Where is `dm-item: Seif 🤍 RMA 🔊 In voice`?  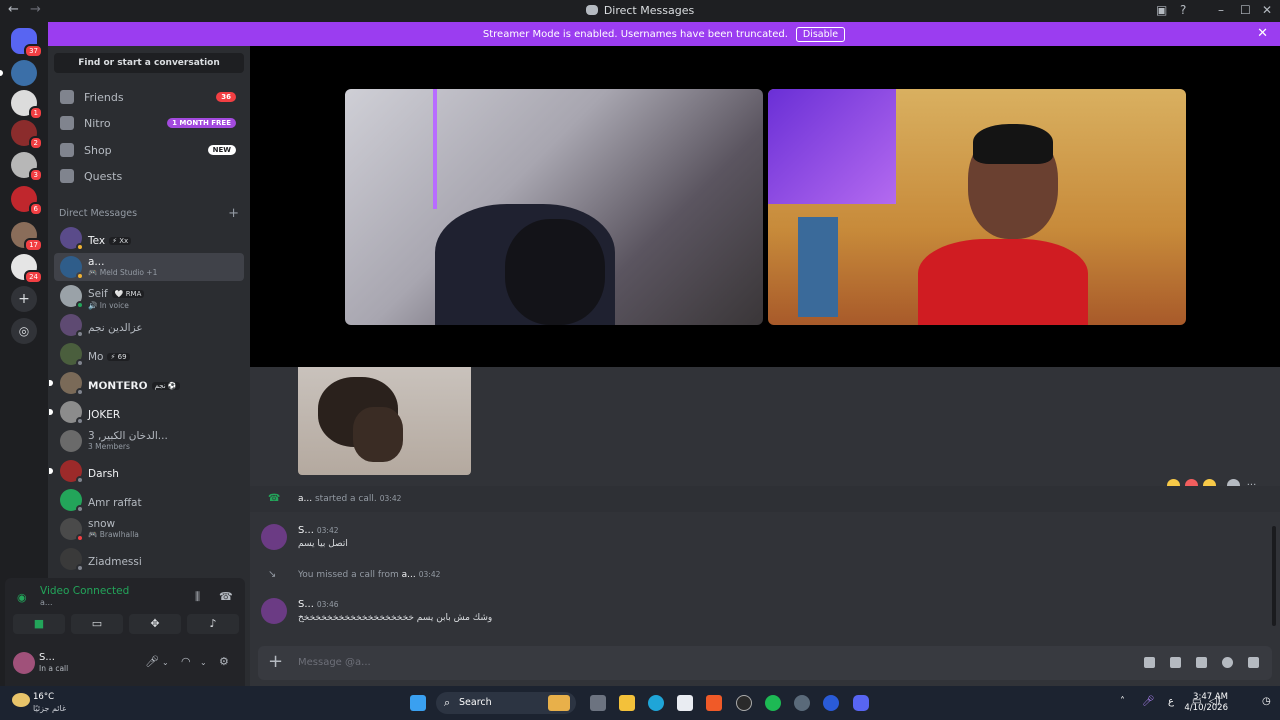
dm-item: Seif 🤍 RMA 🔊 In voice is located at coordinates (149, 296).